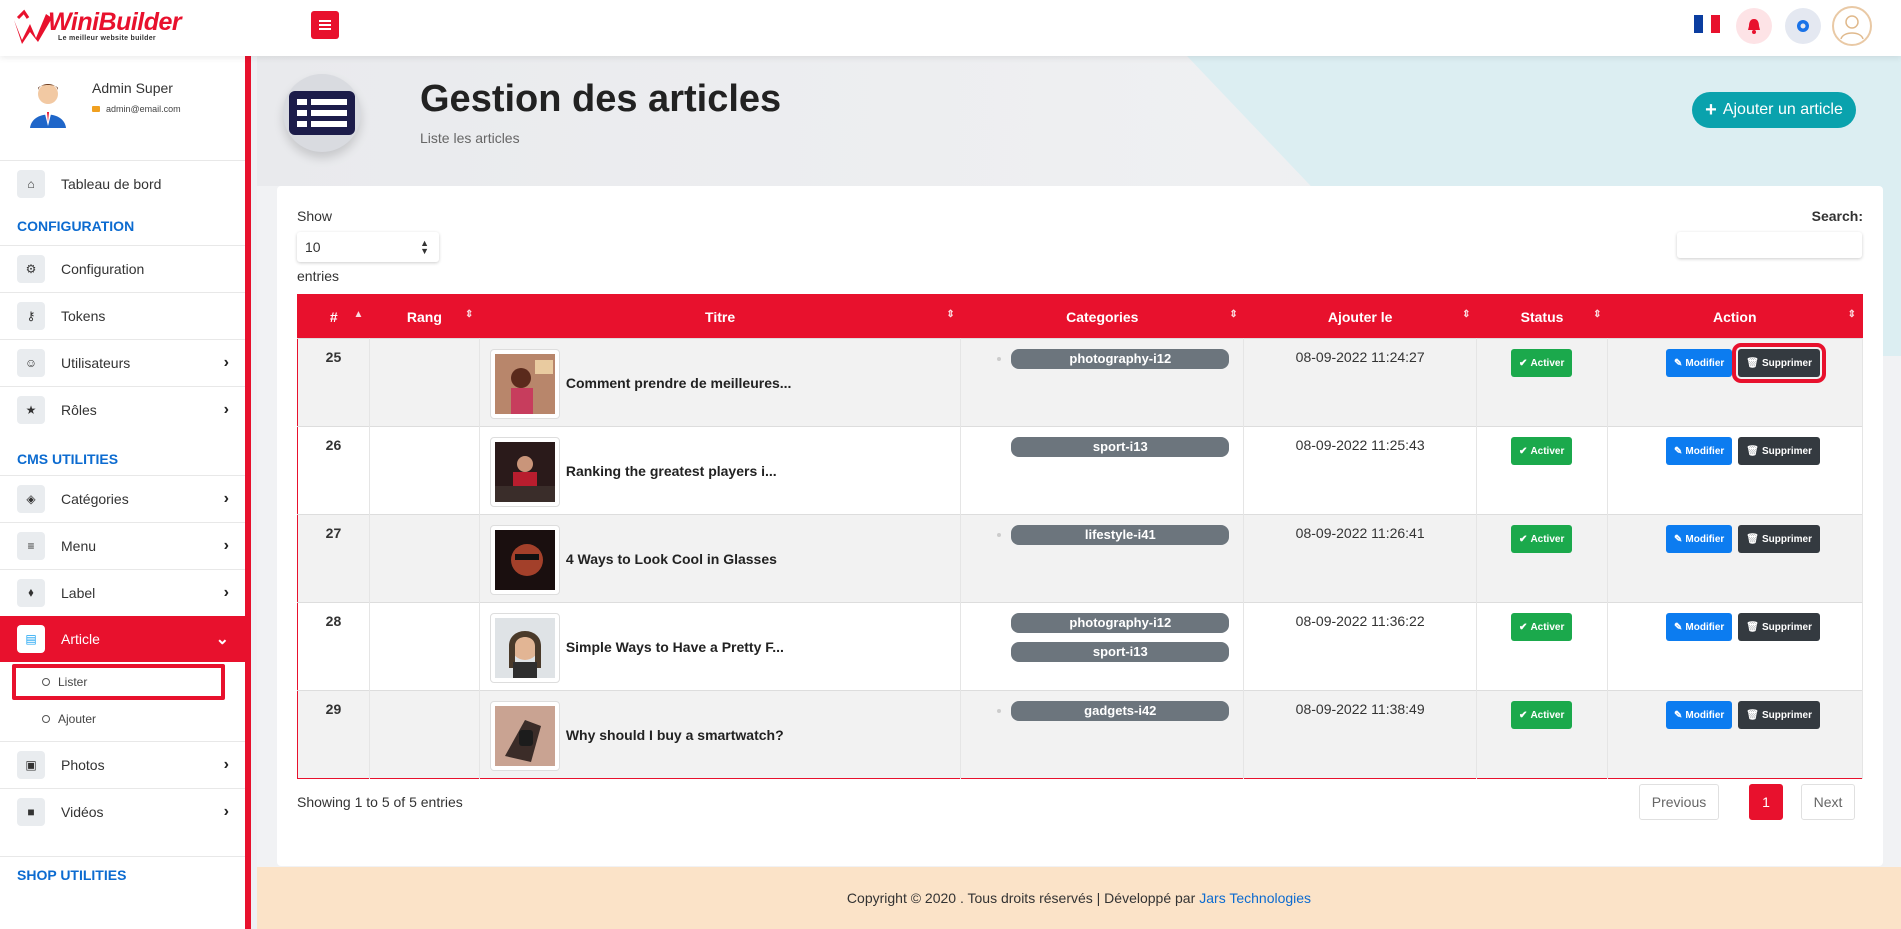 The image size is (1901, 929). What do you see at coordinates (95, 498) in the screenshot?
I see `sidebar-item-label: Catégories` at bounding box center [95, 498].